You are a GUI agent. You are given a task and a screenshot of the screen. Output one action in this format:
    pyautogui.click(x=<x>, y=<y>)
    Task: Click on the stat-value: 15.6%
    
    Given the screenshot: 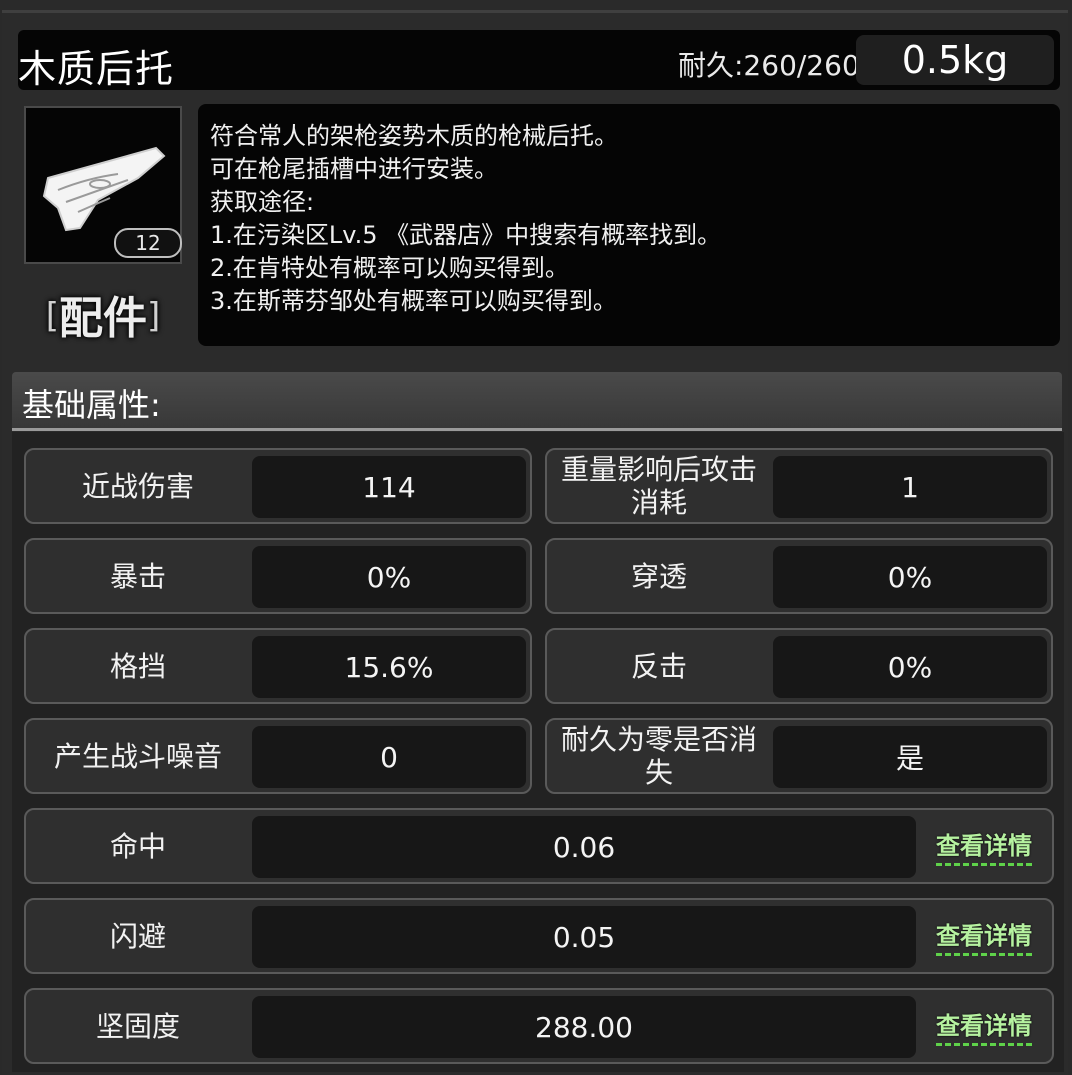 What is the action you would take?
    pyautogui.click(x=389, y=667)
    